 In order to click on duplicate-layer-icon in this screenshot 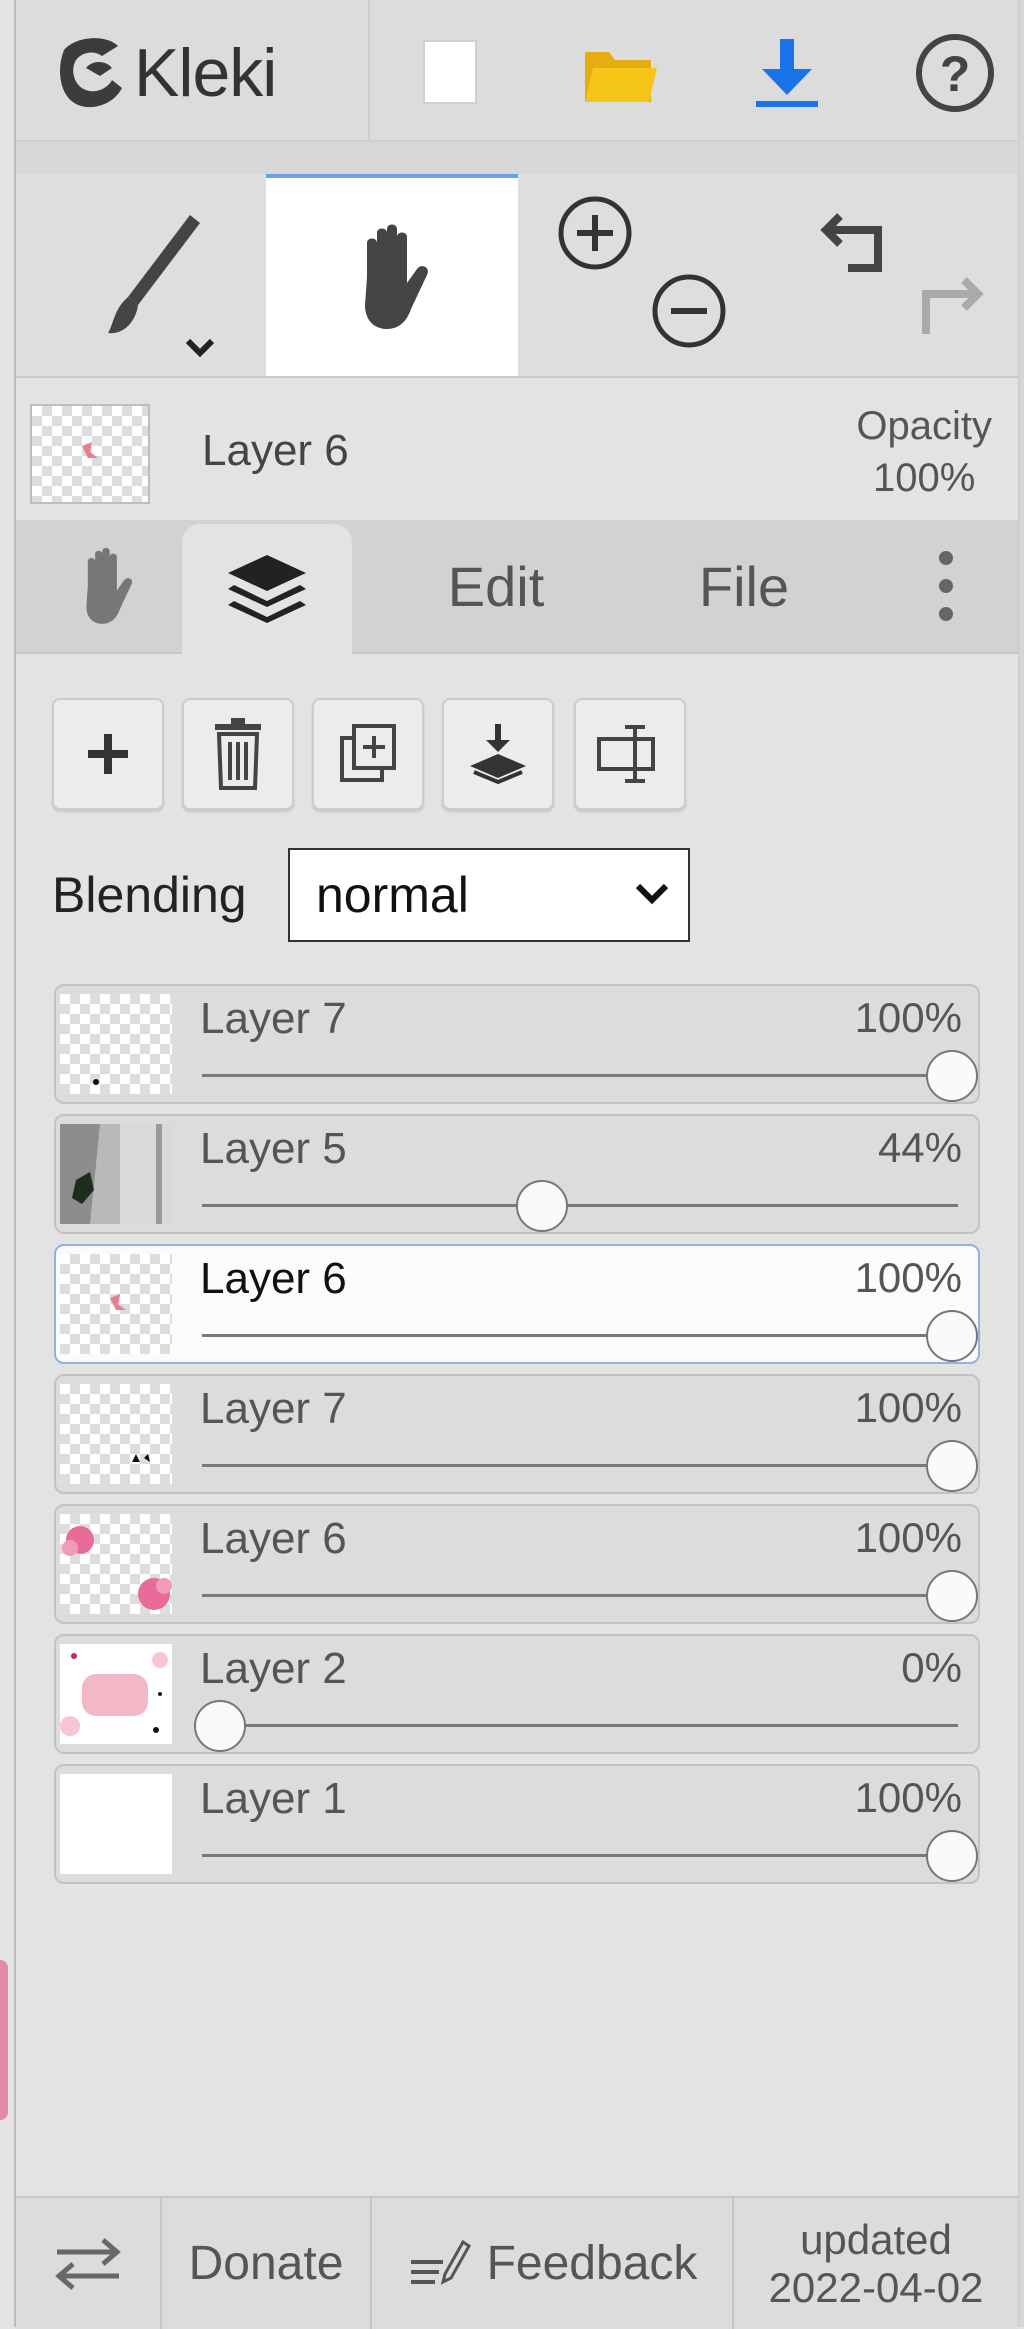, I will do `click(368, 753)`.